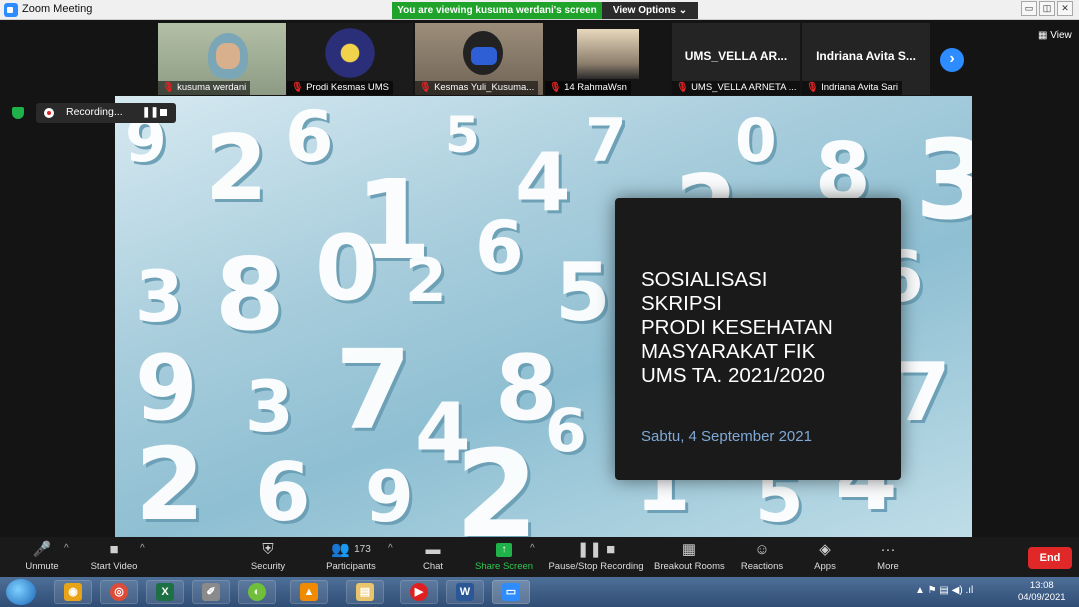 The height and width of the screenshot is (607, 1079). I want to click on clock-time: 13:08, so click(1041, 585).